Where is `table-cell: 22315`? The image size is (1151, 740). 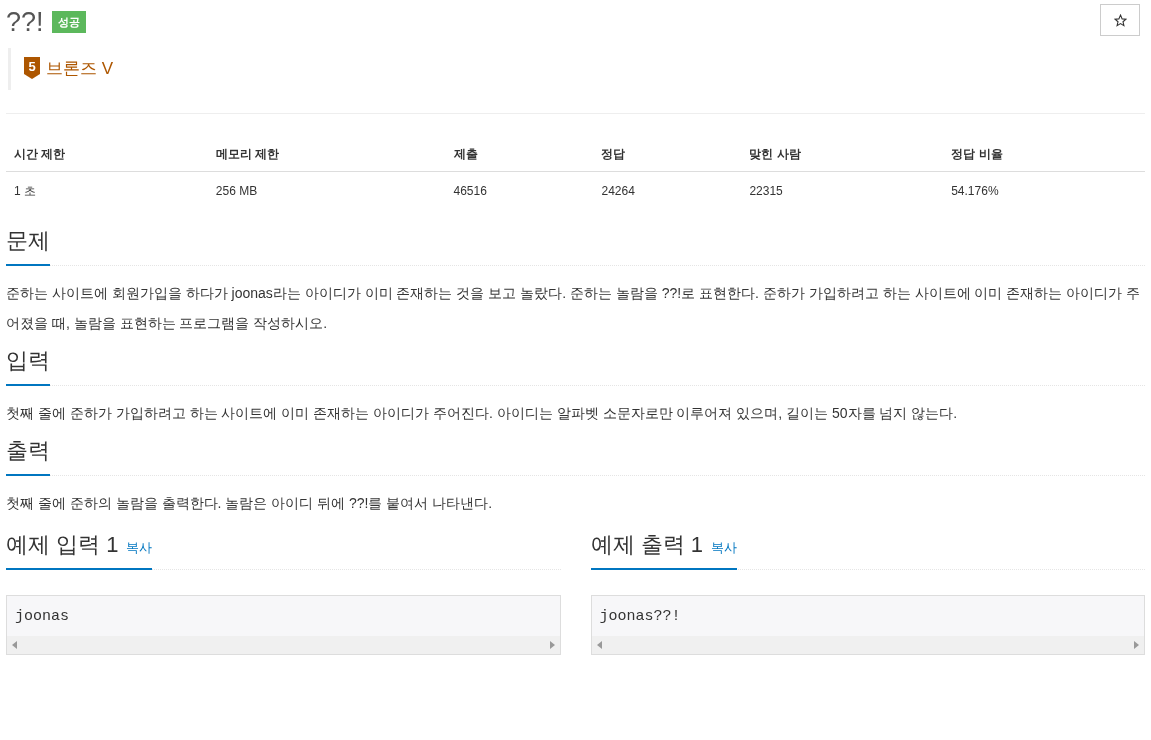 table-cell: 22315 is located at coordinates (842, 190).